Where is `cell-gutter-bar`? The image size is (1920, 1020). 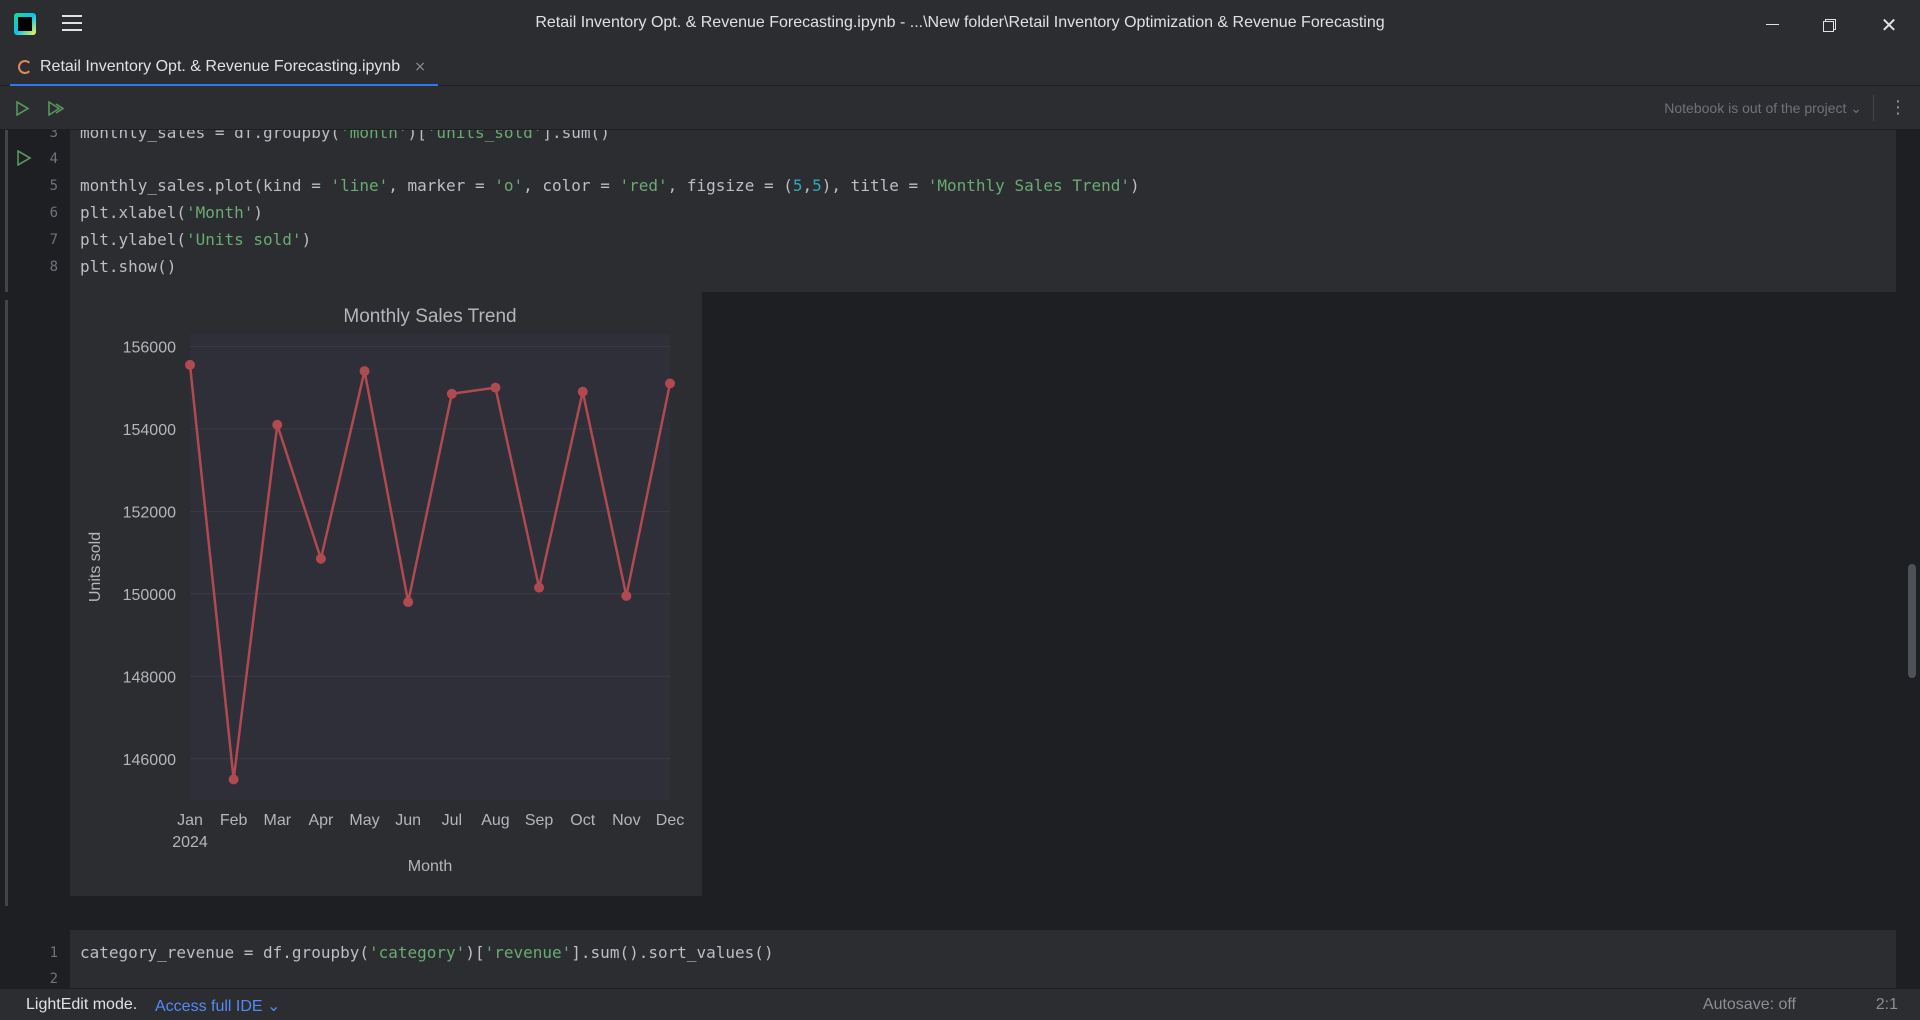
cell-gutter-bar is located at coordinates (6, 211).